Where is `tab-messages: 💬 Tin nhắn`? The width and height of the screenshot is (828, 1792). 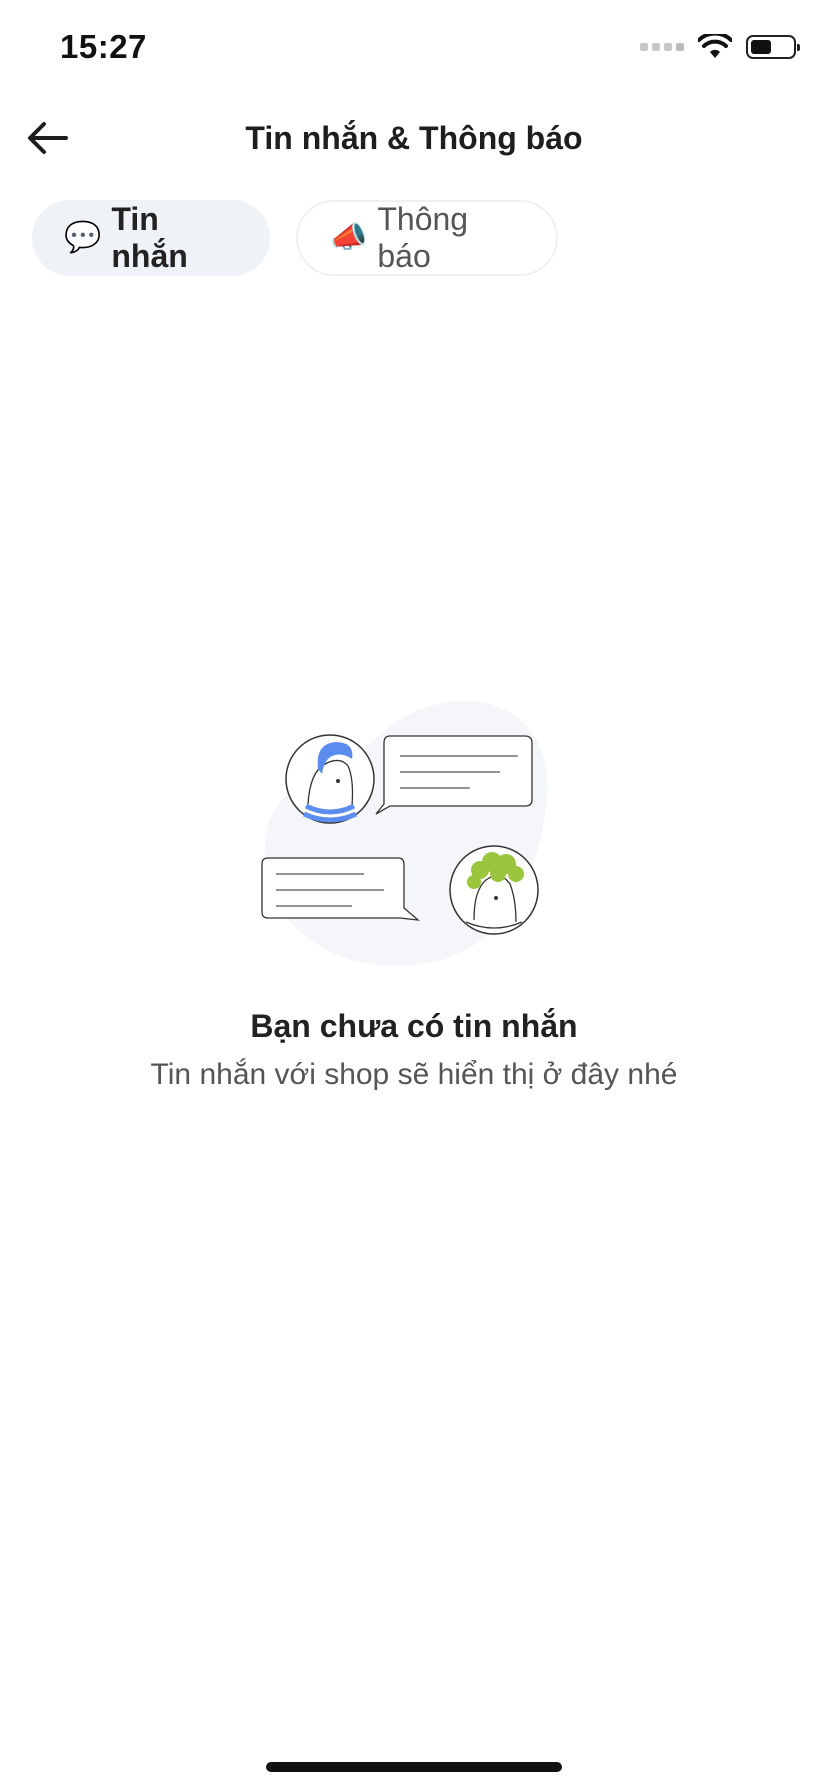 tab-messages: 💬 Tin nhắn is located at coordinates (151, 238).